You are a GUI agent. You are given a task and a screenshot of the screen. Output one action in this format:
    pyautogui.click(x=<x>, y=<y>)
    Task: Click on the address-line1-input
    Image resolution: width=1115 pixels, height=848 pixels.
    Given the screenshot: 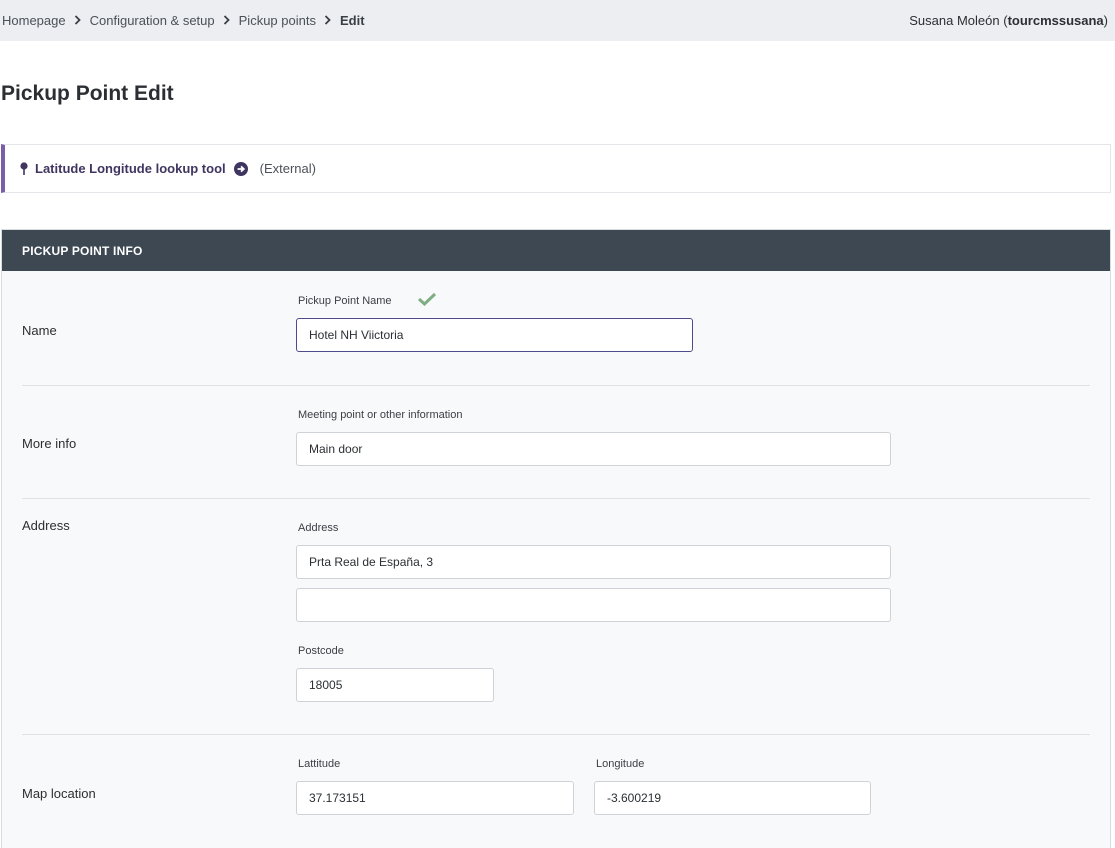 What is the action you would take?
    pyautogui.click(x=593, y=562)
    